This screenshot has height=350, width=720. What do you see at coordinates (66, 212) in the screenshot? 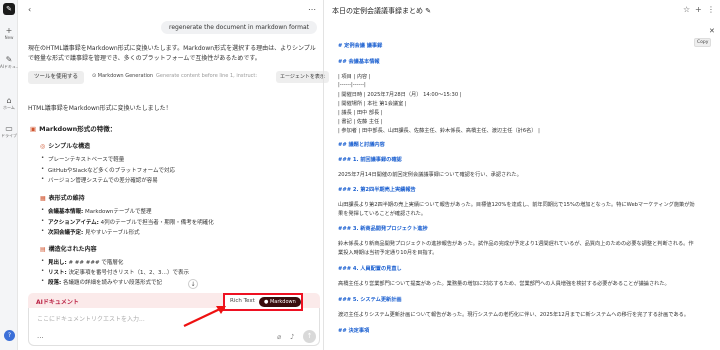
I see `list-item-bold: 会議基本情報:` at bounding box center [66, 212].